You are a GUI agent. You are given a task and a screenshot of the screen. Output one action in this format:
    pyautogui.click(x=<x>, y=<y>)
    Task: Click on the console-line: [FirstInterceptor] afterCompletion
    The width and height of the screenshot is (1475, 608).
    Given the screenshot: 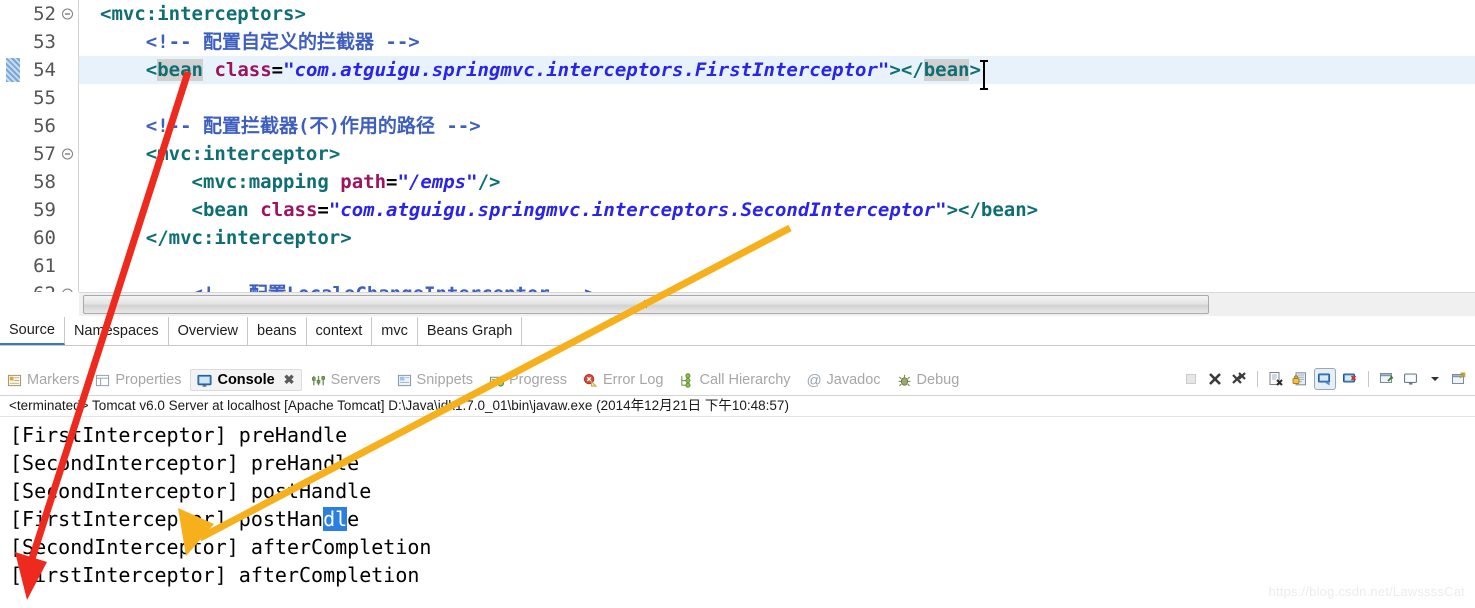 What is the action you would take?
    pyautogui.click(x=742, y=575)
    